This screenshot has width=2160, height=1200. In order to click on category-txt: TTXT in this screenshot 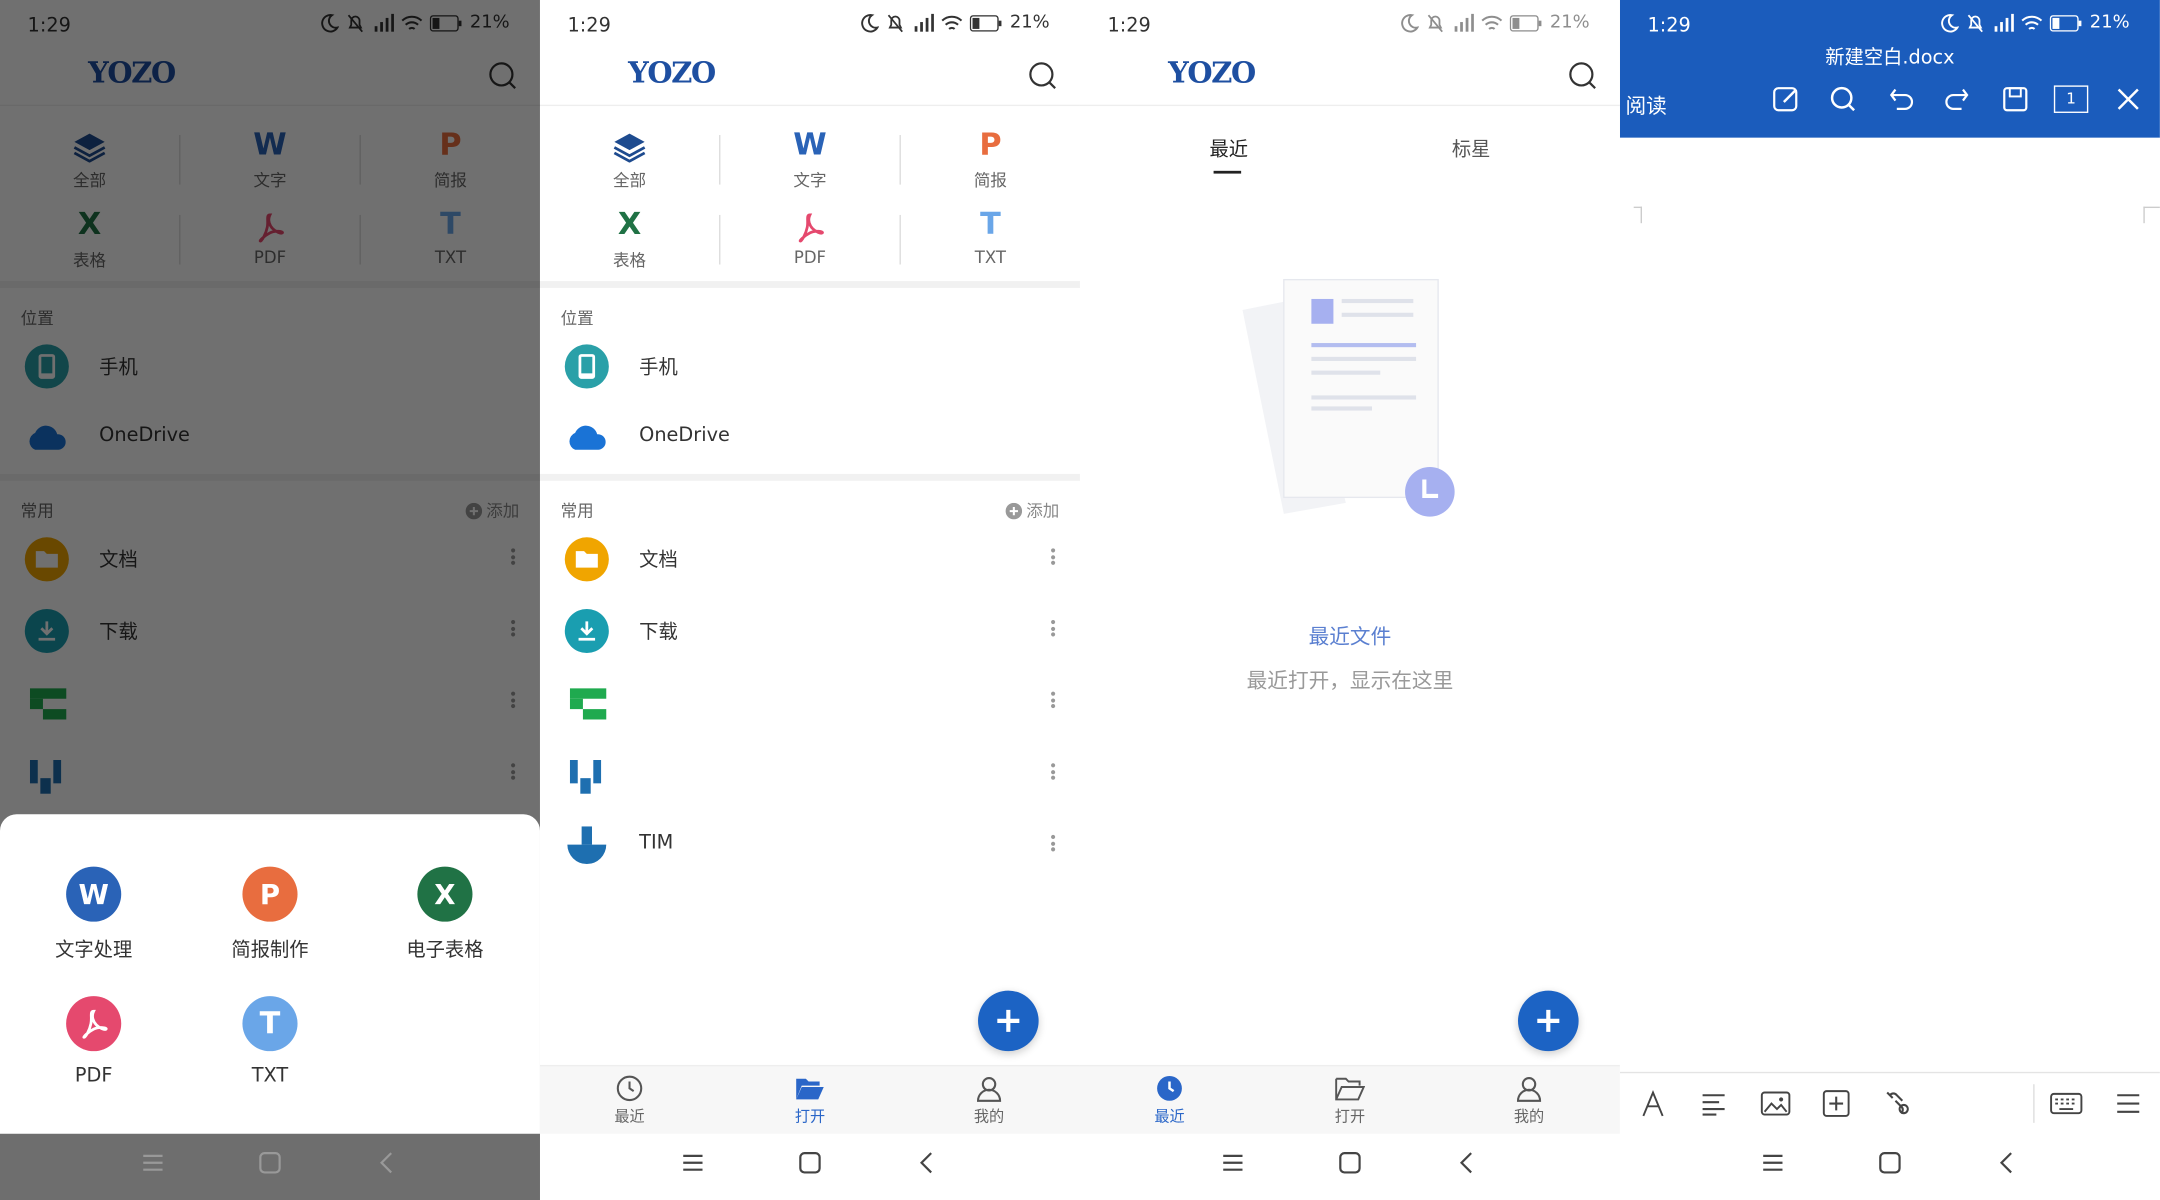, I will do `click(990, 244)`.